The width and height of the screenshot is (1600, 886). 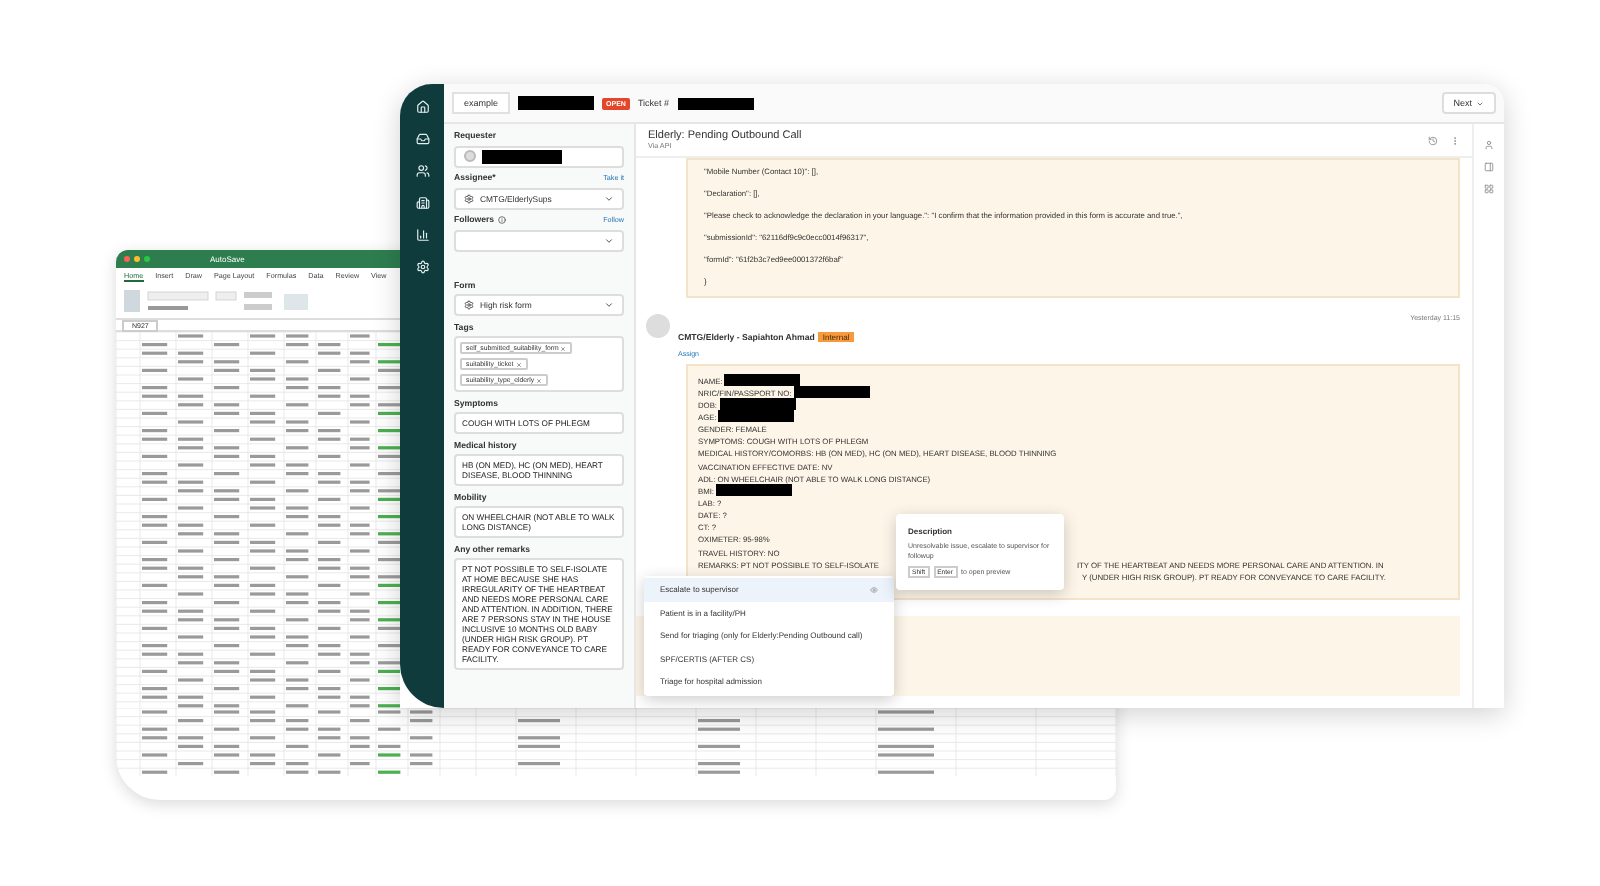 What do you see at coordinates (874, 589) in the screenshot?
I see `eye-icon` at bounding box center [874, 589].